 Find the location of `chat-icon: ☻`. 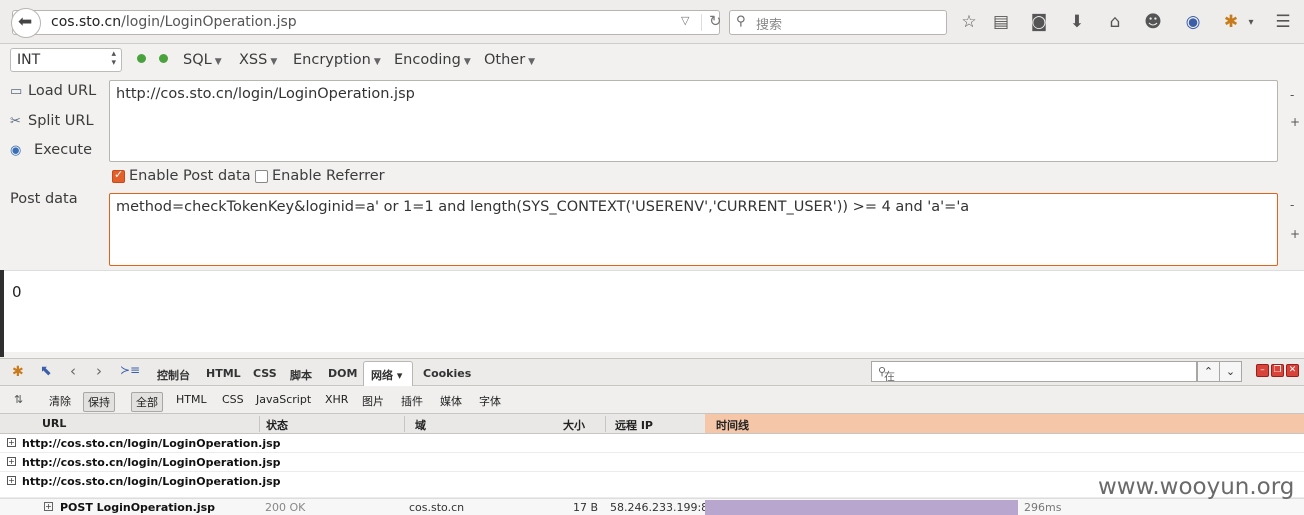

chat-icon: ☻ is located at coordinates (1153, 22).